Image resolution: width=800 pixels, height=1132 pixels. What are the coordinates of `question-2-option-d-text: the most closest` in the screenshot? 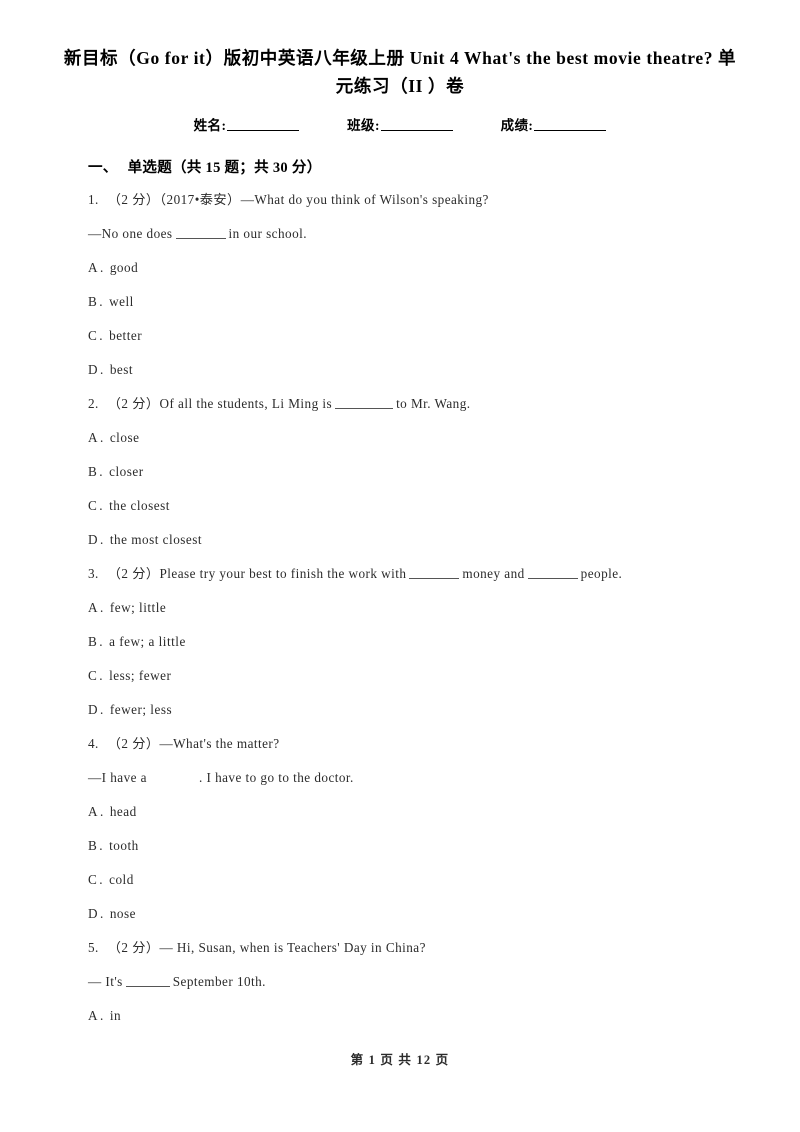 It's located at (156, 539).